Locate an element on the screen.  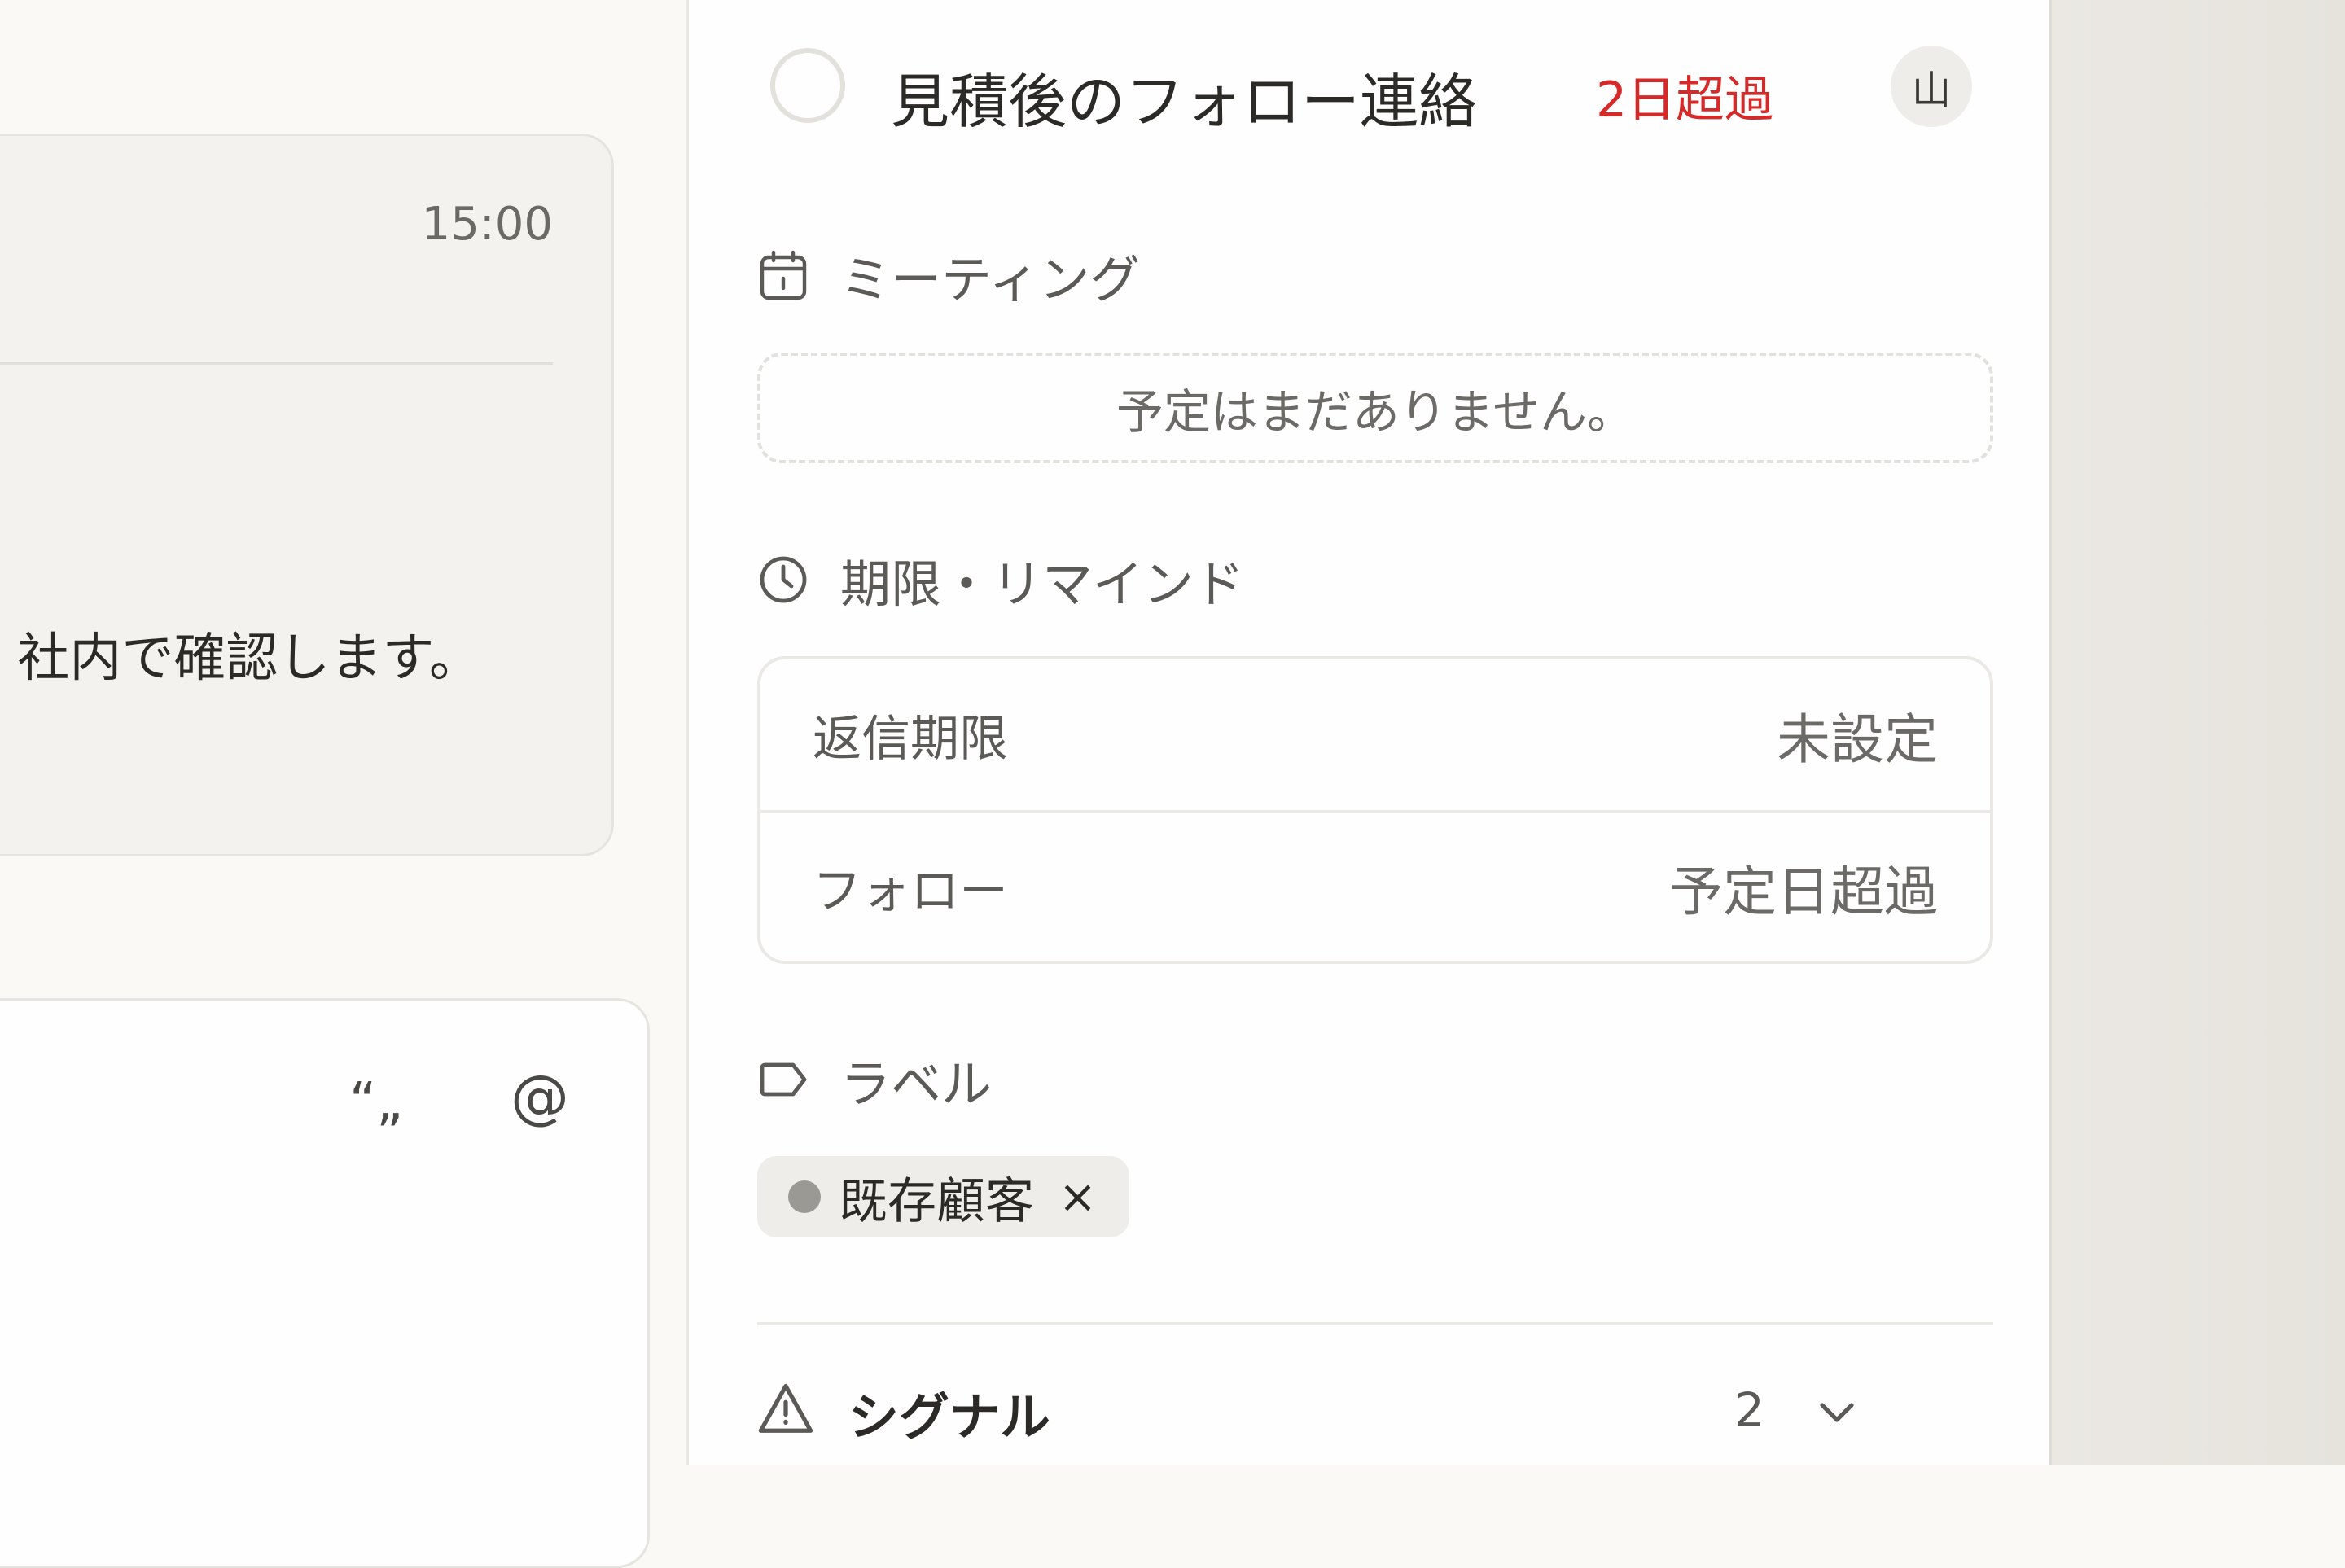
background-strip is located at coordinates (2197, 733).